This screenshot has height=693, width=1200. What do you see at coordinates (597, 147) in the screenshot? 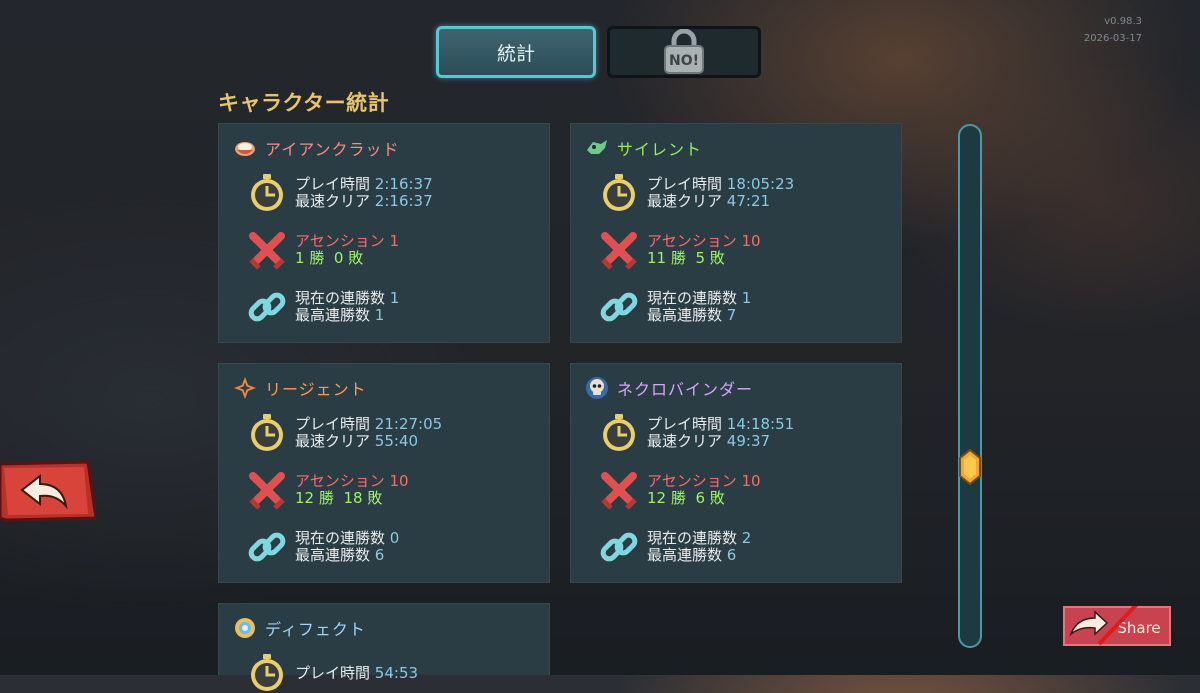
I see `silent-icon` at bounding box center [597, 147].